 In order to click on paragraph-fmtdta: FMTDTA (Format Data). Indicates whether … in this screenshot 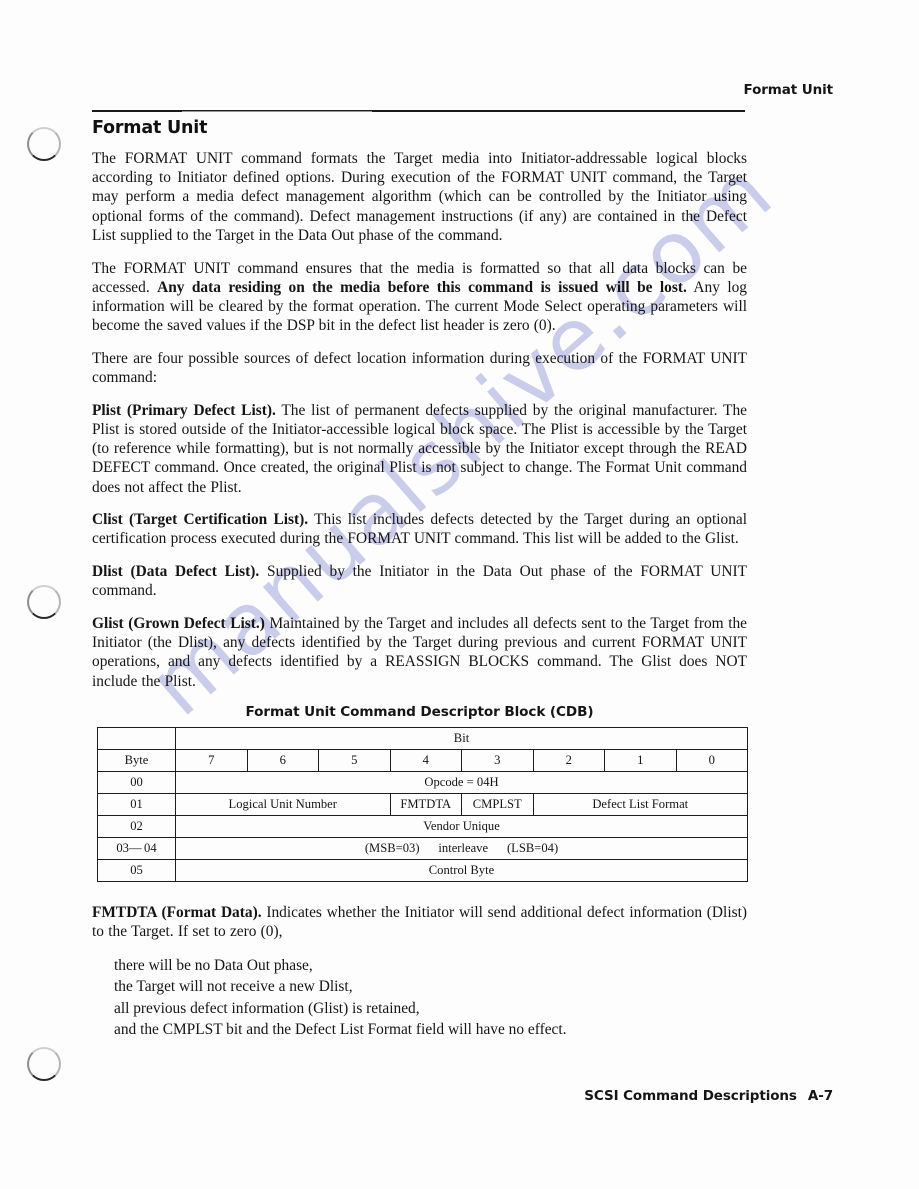, I will do `click(419, 922)`.